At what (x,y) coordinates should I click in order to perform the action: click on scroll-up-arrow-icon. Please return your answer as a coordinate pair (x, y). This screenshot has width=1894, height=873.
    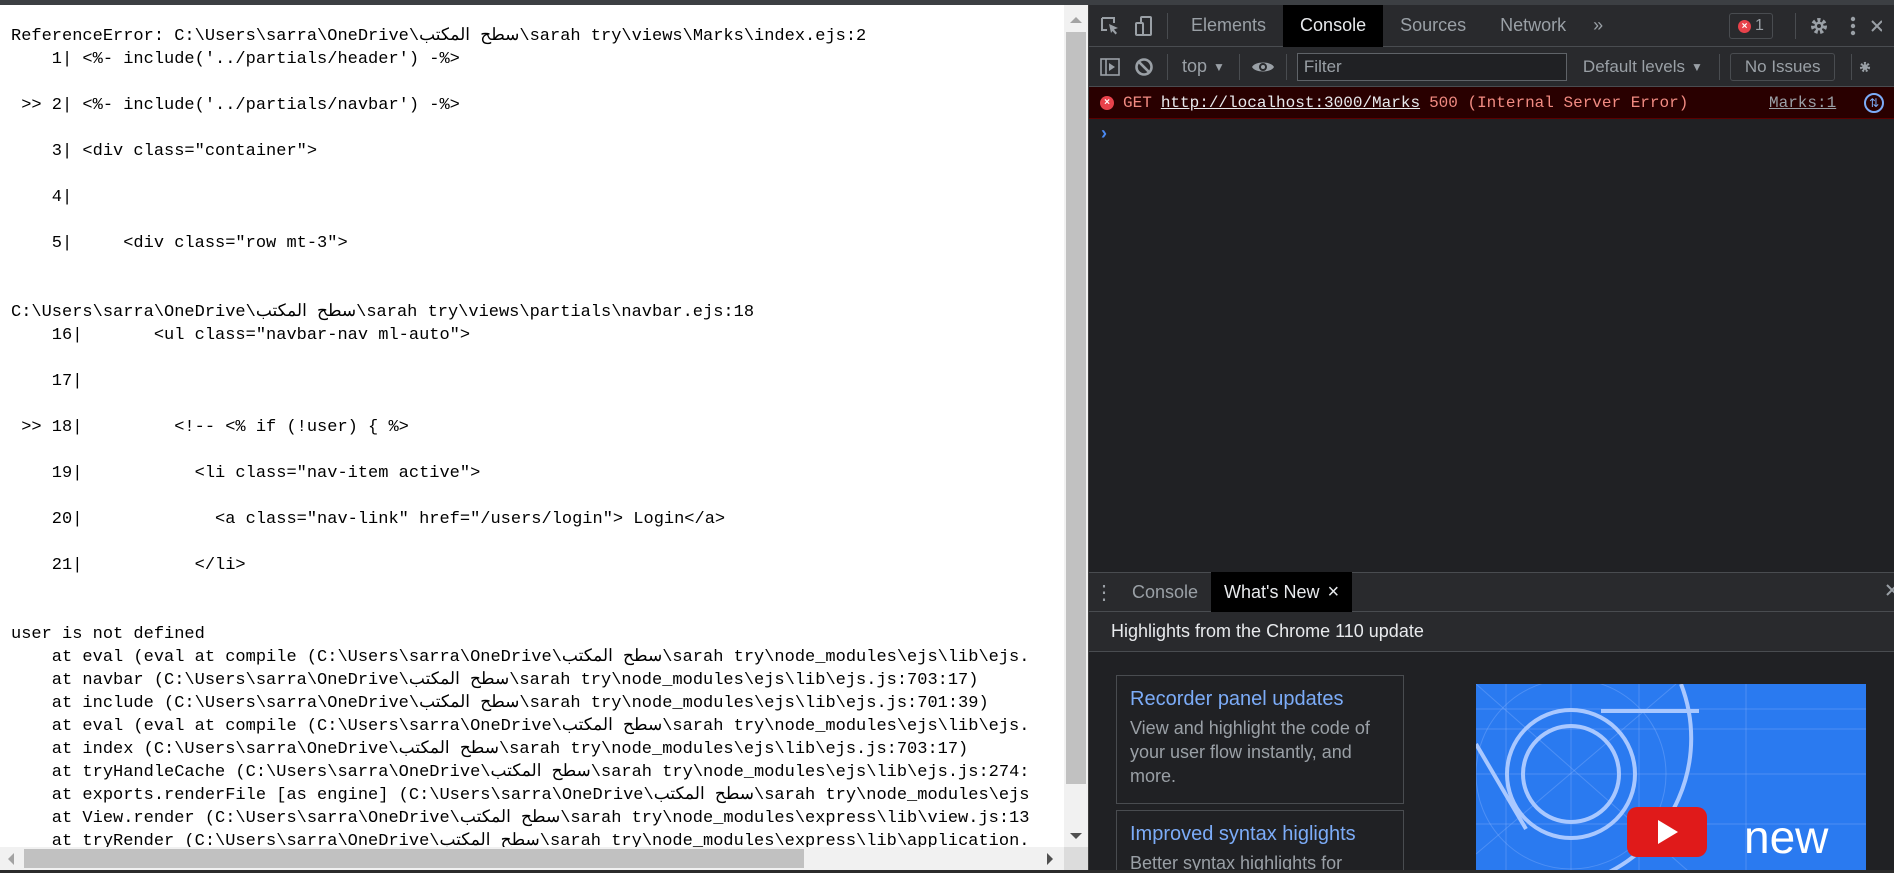
    Looking at the image, I should click on (1076, 20).